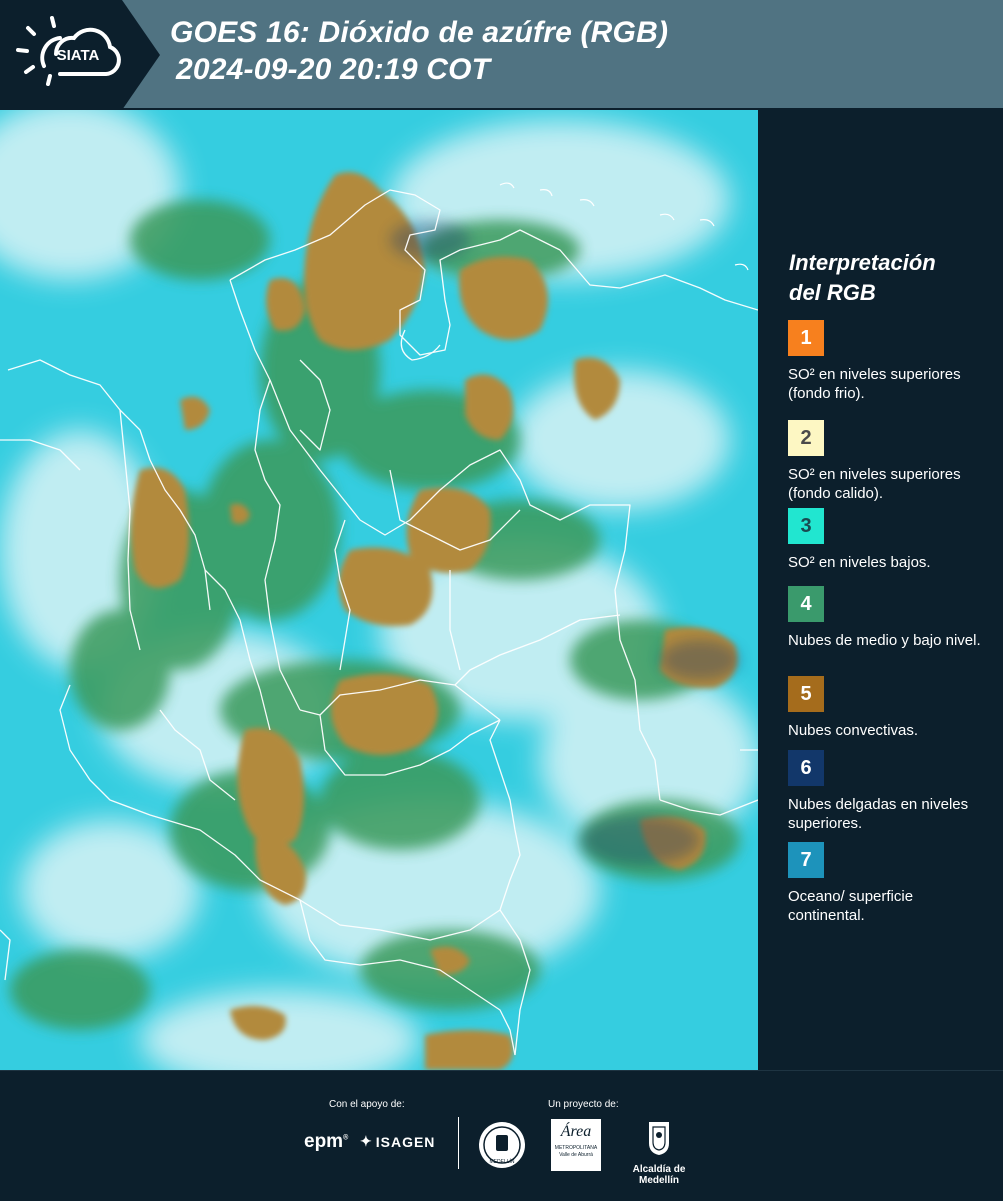 This screenshot has height=1201, width=1003. I want to click on title-timestamp: 2024-09-20 20:19 COT, so click(333, 69).